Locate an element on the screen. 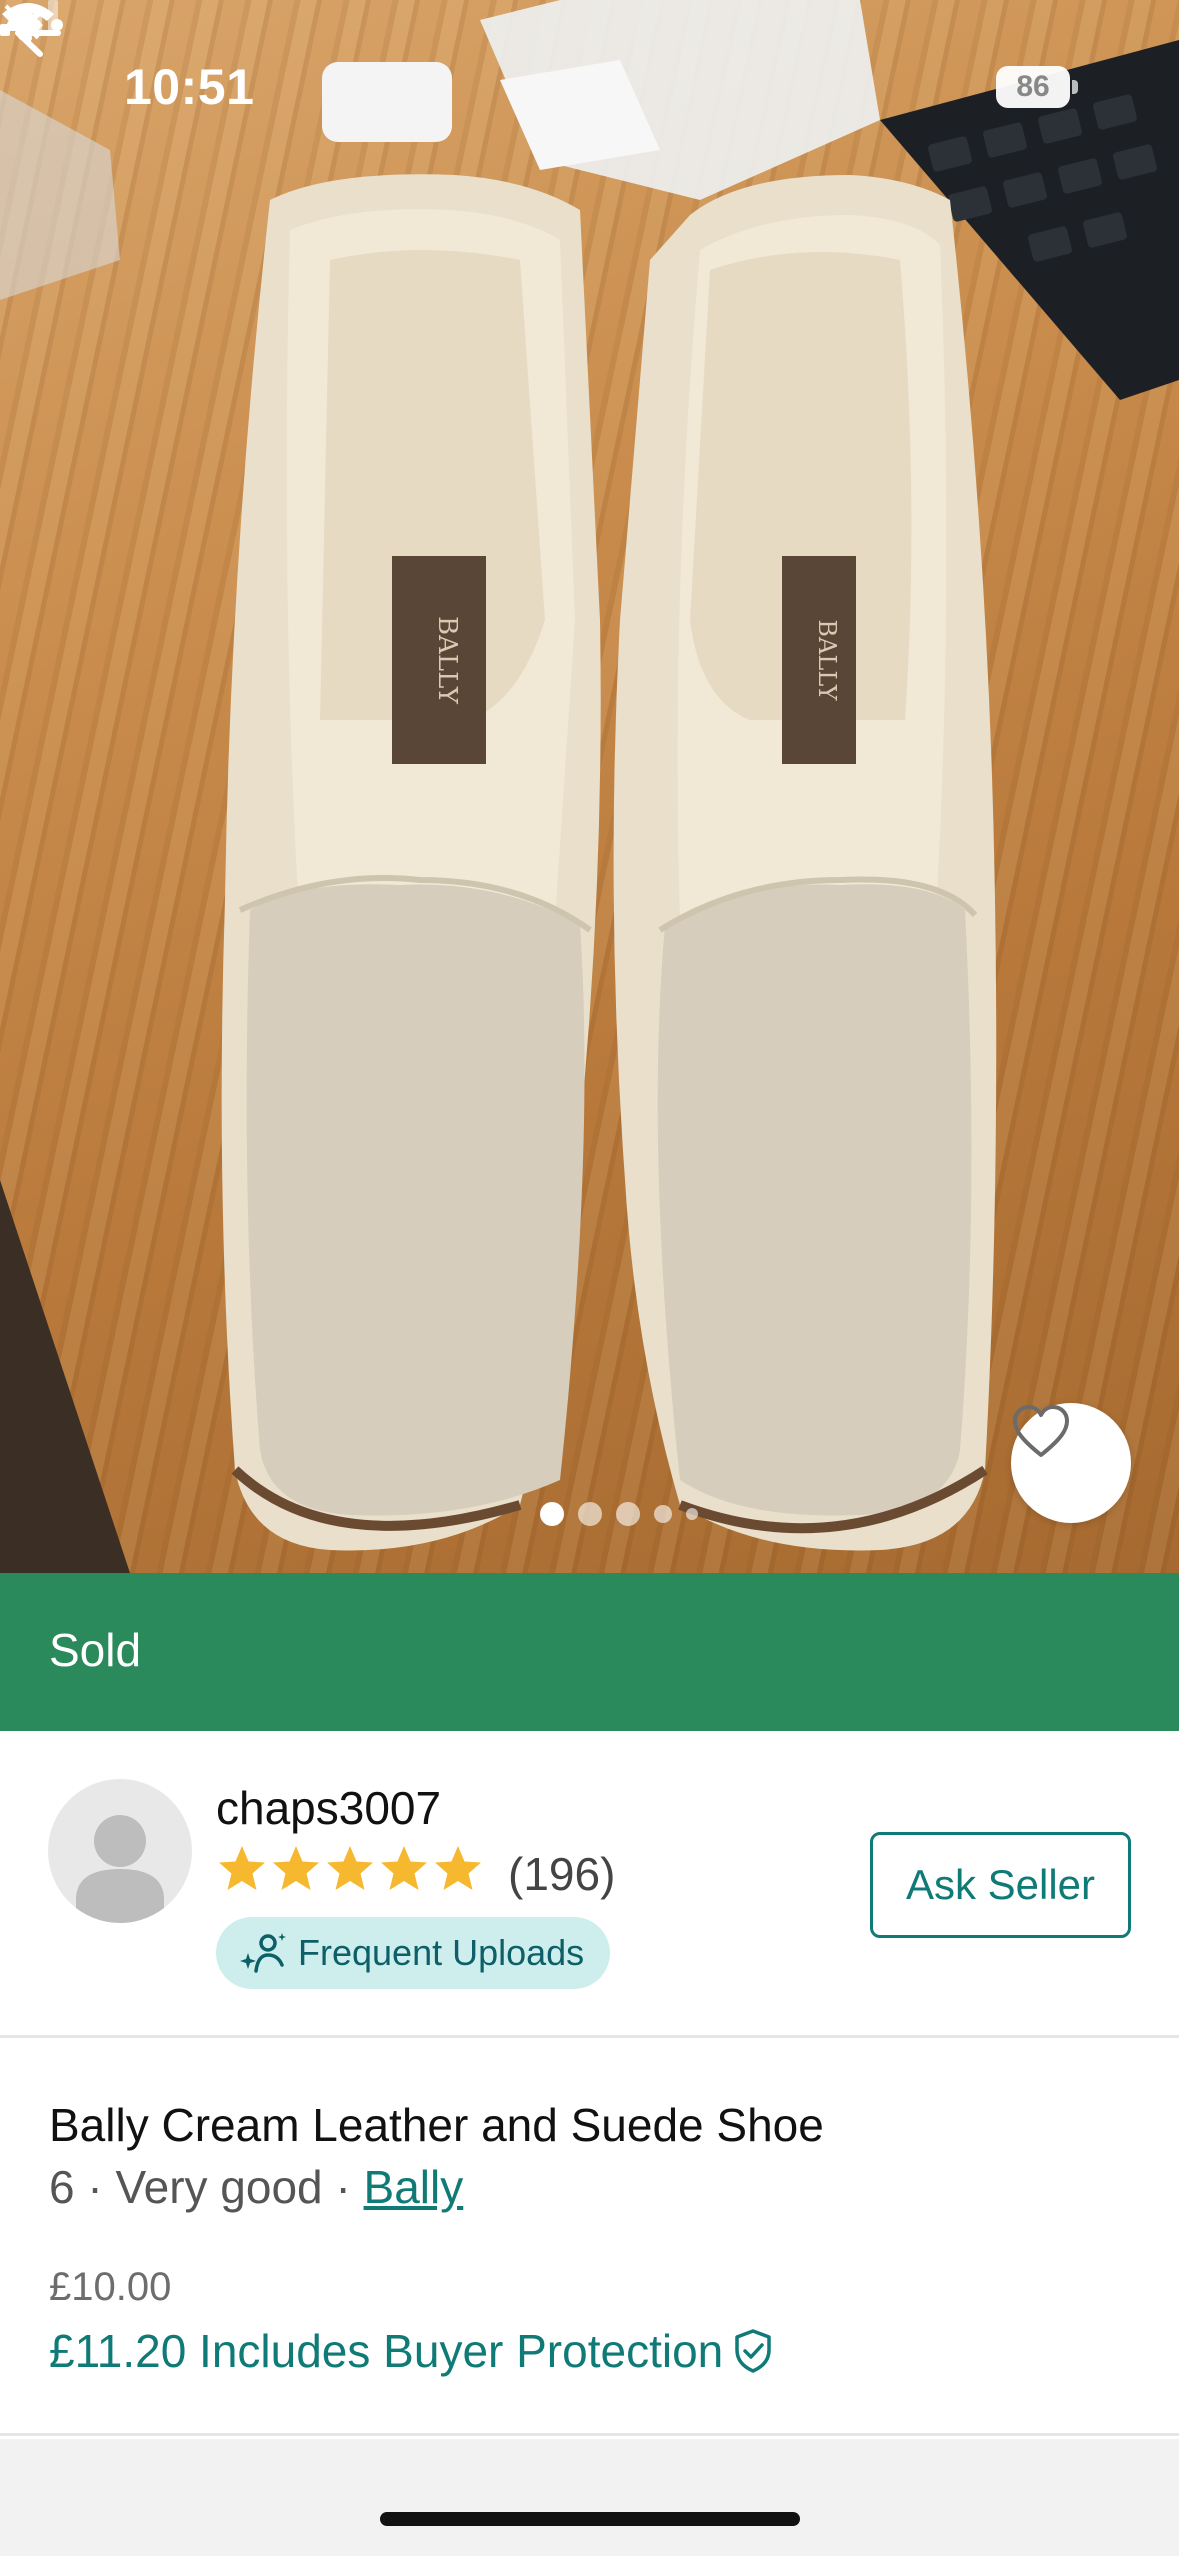 This screenshot has width=1179, height=2556. review-count: (196) is located at coordinates (561, 1874).